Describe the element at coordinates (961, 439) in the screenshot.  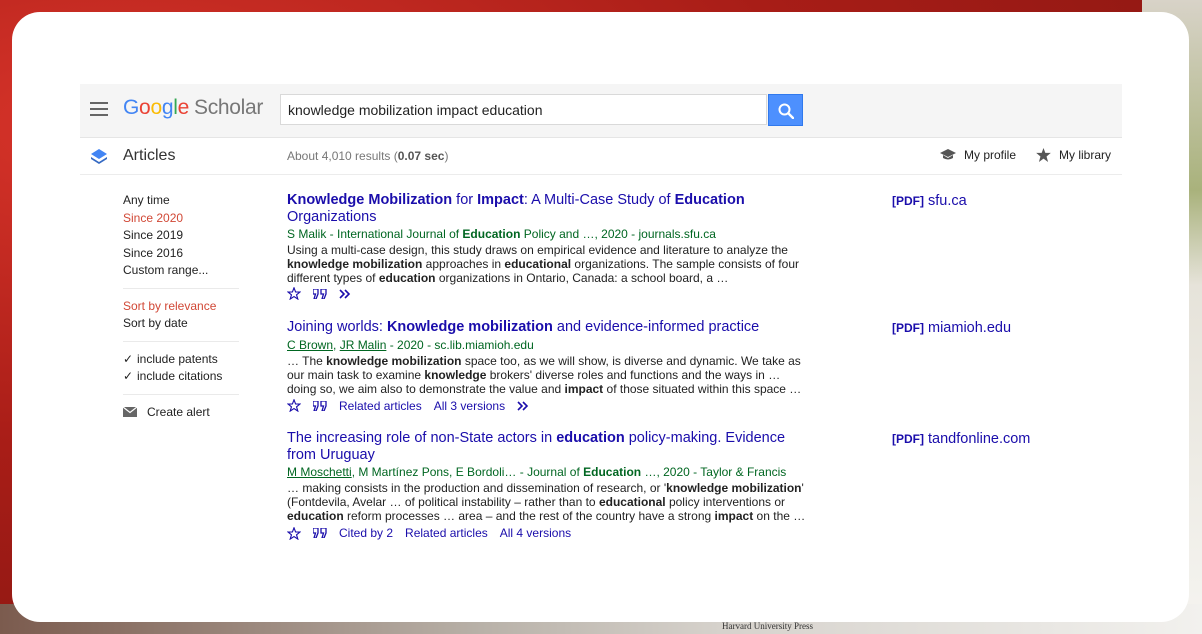
I see `pdf-link: [PDF] tandfonline.com` at that location.